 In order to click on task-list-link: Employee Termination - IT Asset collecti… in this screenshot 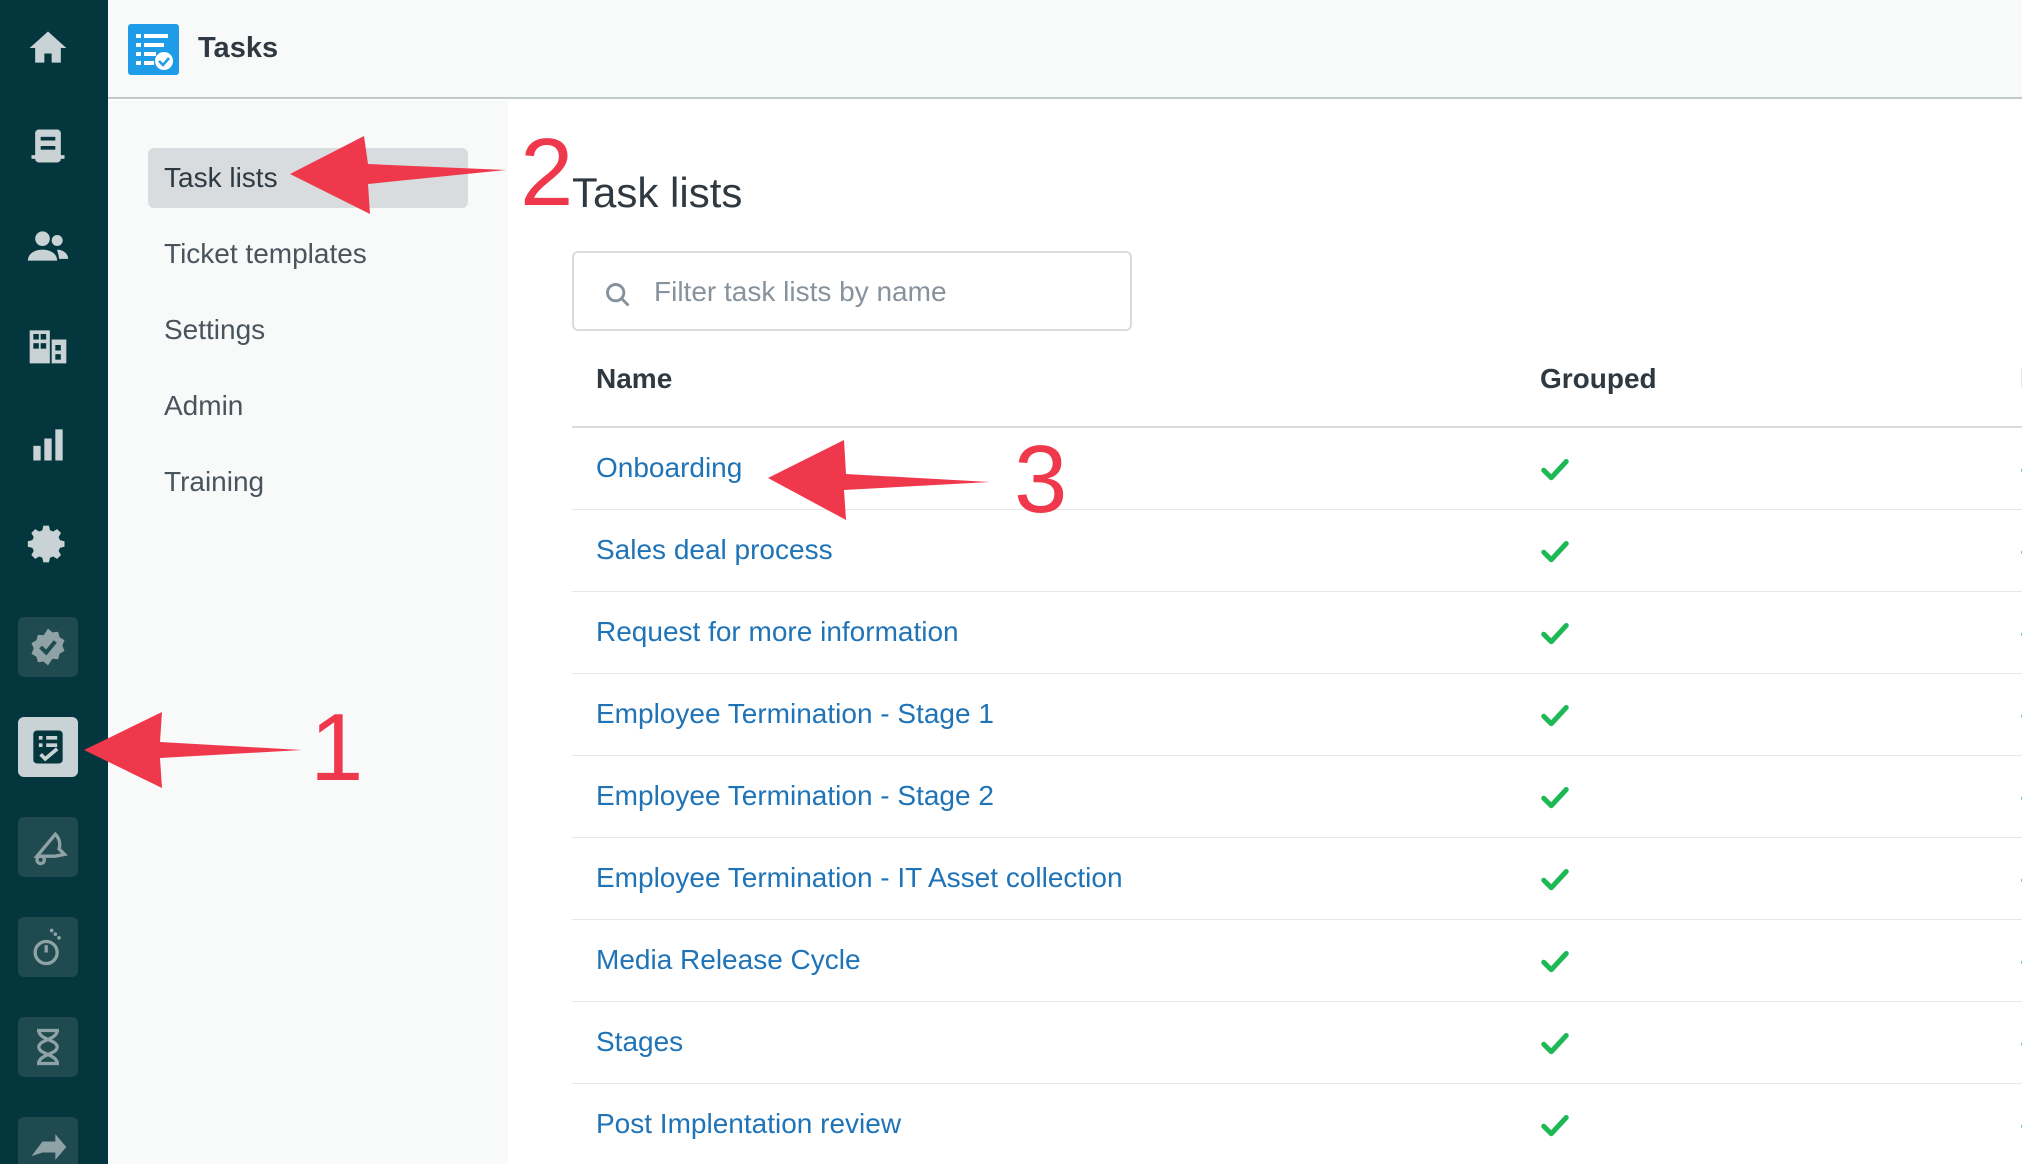, I will do `click(859, 878)`.